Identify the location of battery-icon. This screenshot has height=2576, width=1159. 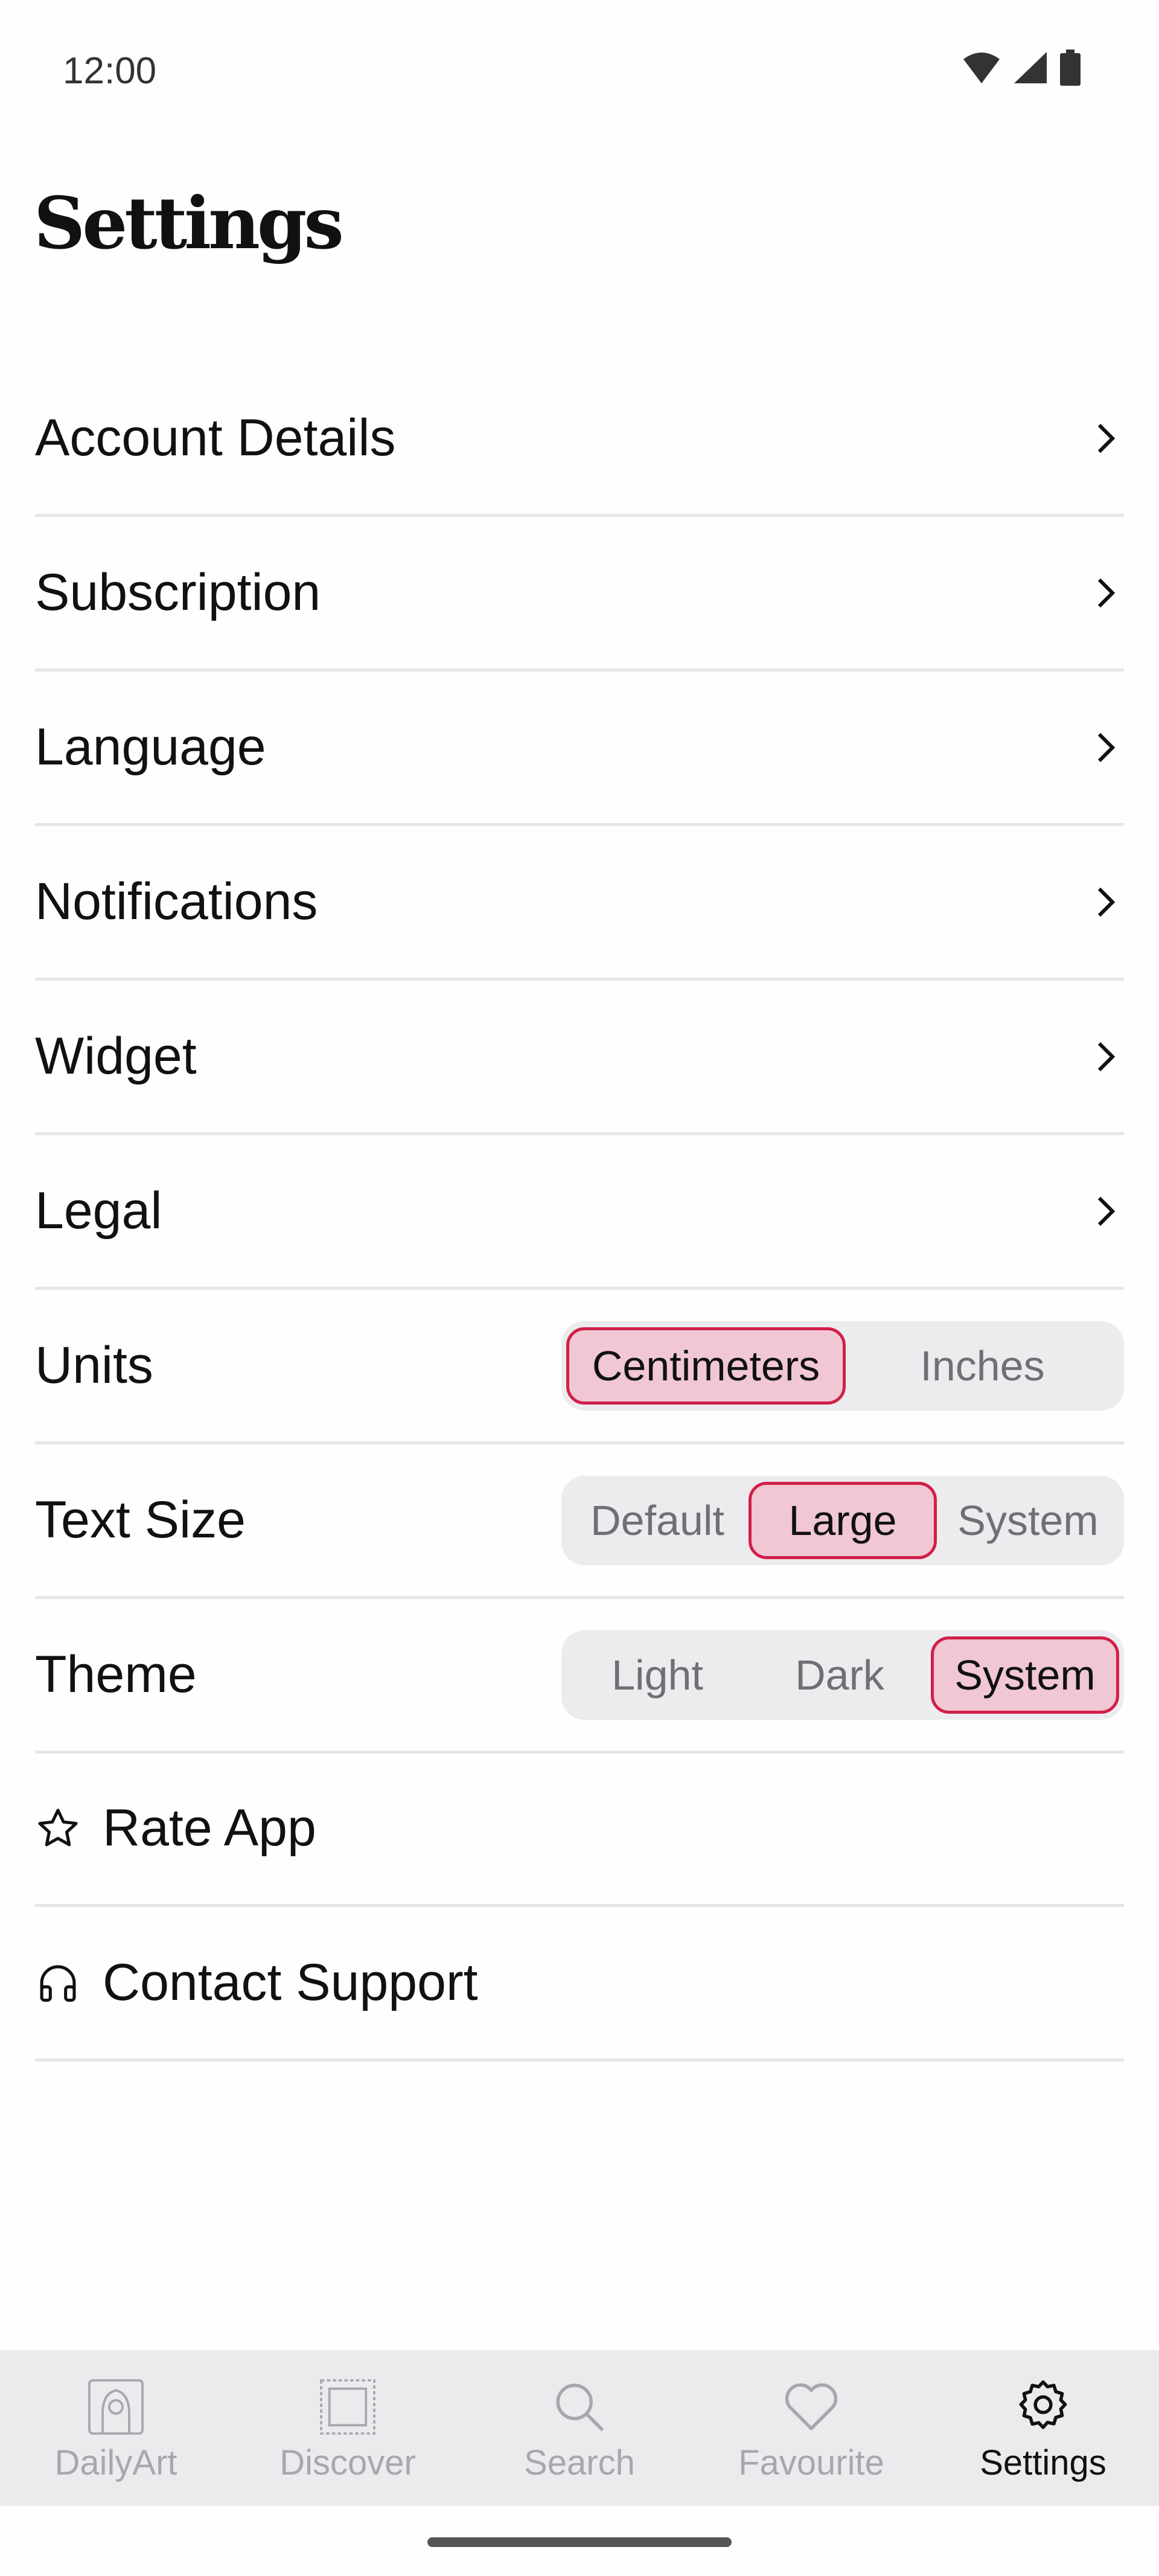
(1070, 68).